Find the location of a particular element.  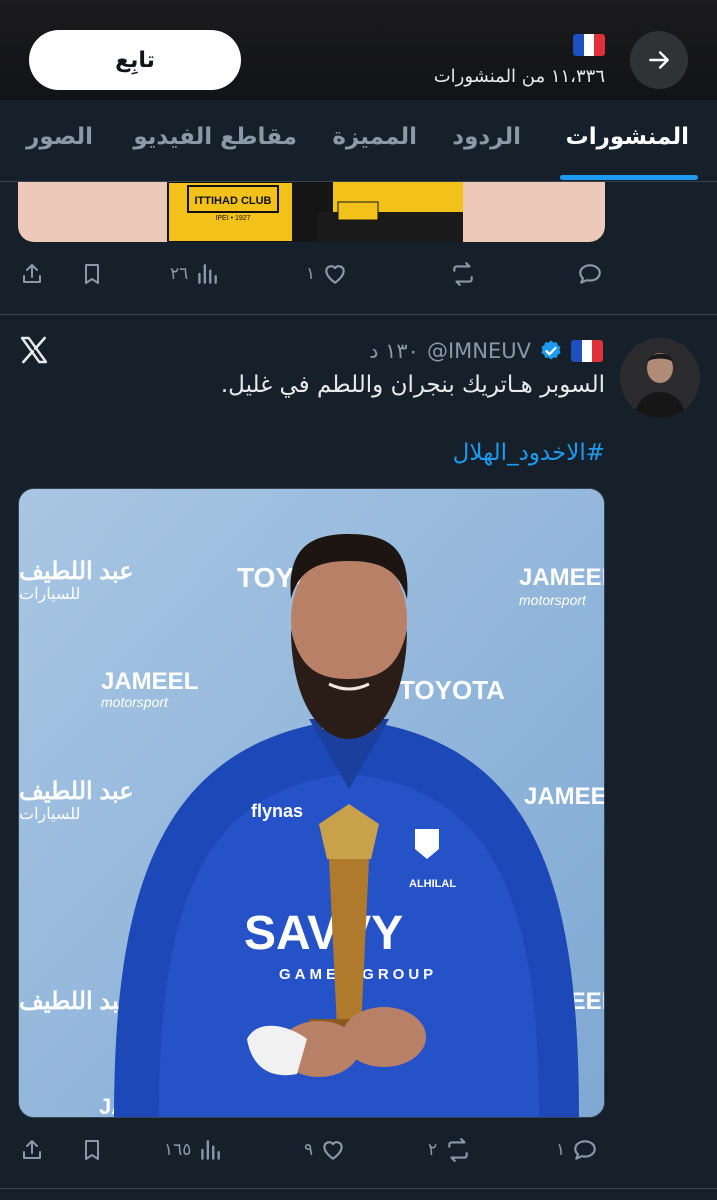

arrow-right-icon is located at coordinates (659, 60).